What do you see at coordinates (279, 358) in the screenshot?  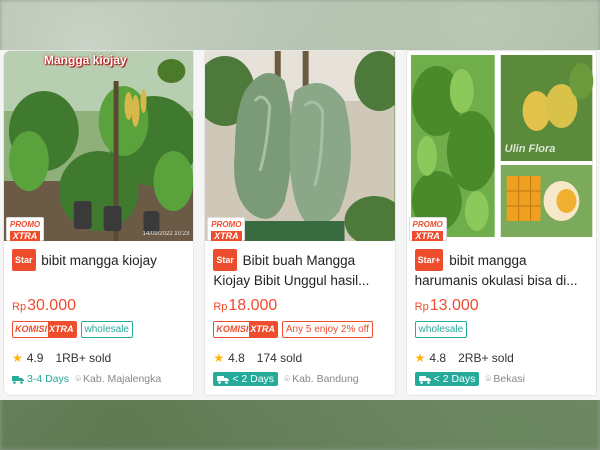 I see `sold-count: 174 sold` at bounding box center [279, 358].